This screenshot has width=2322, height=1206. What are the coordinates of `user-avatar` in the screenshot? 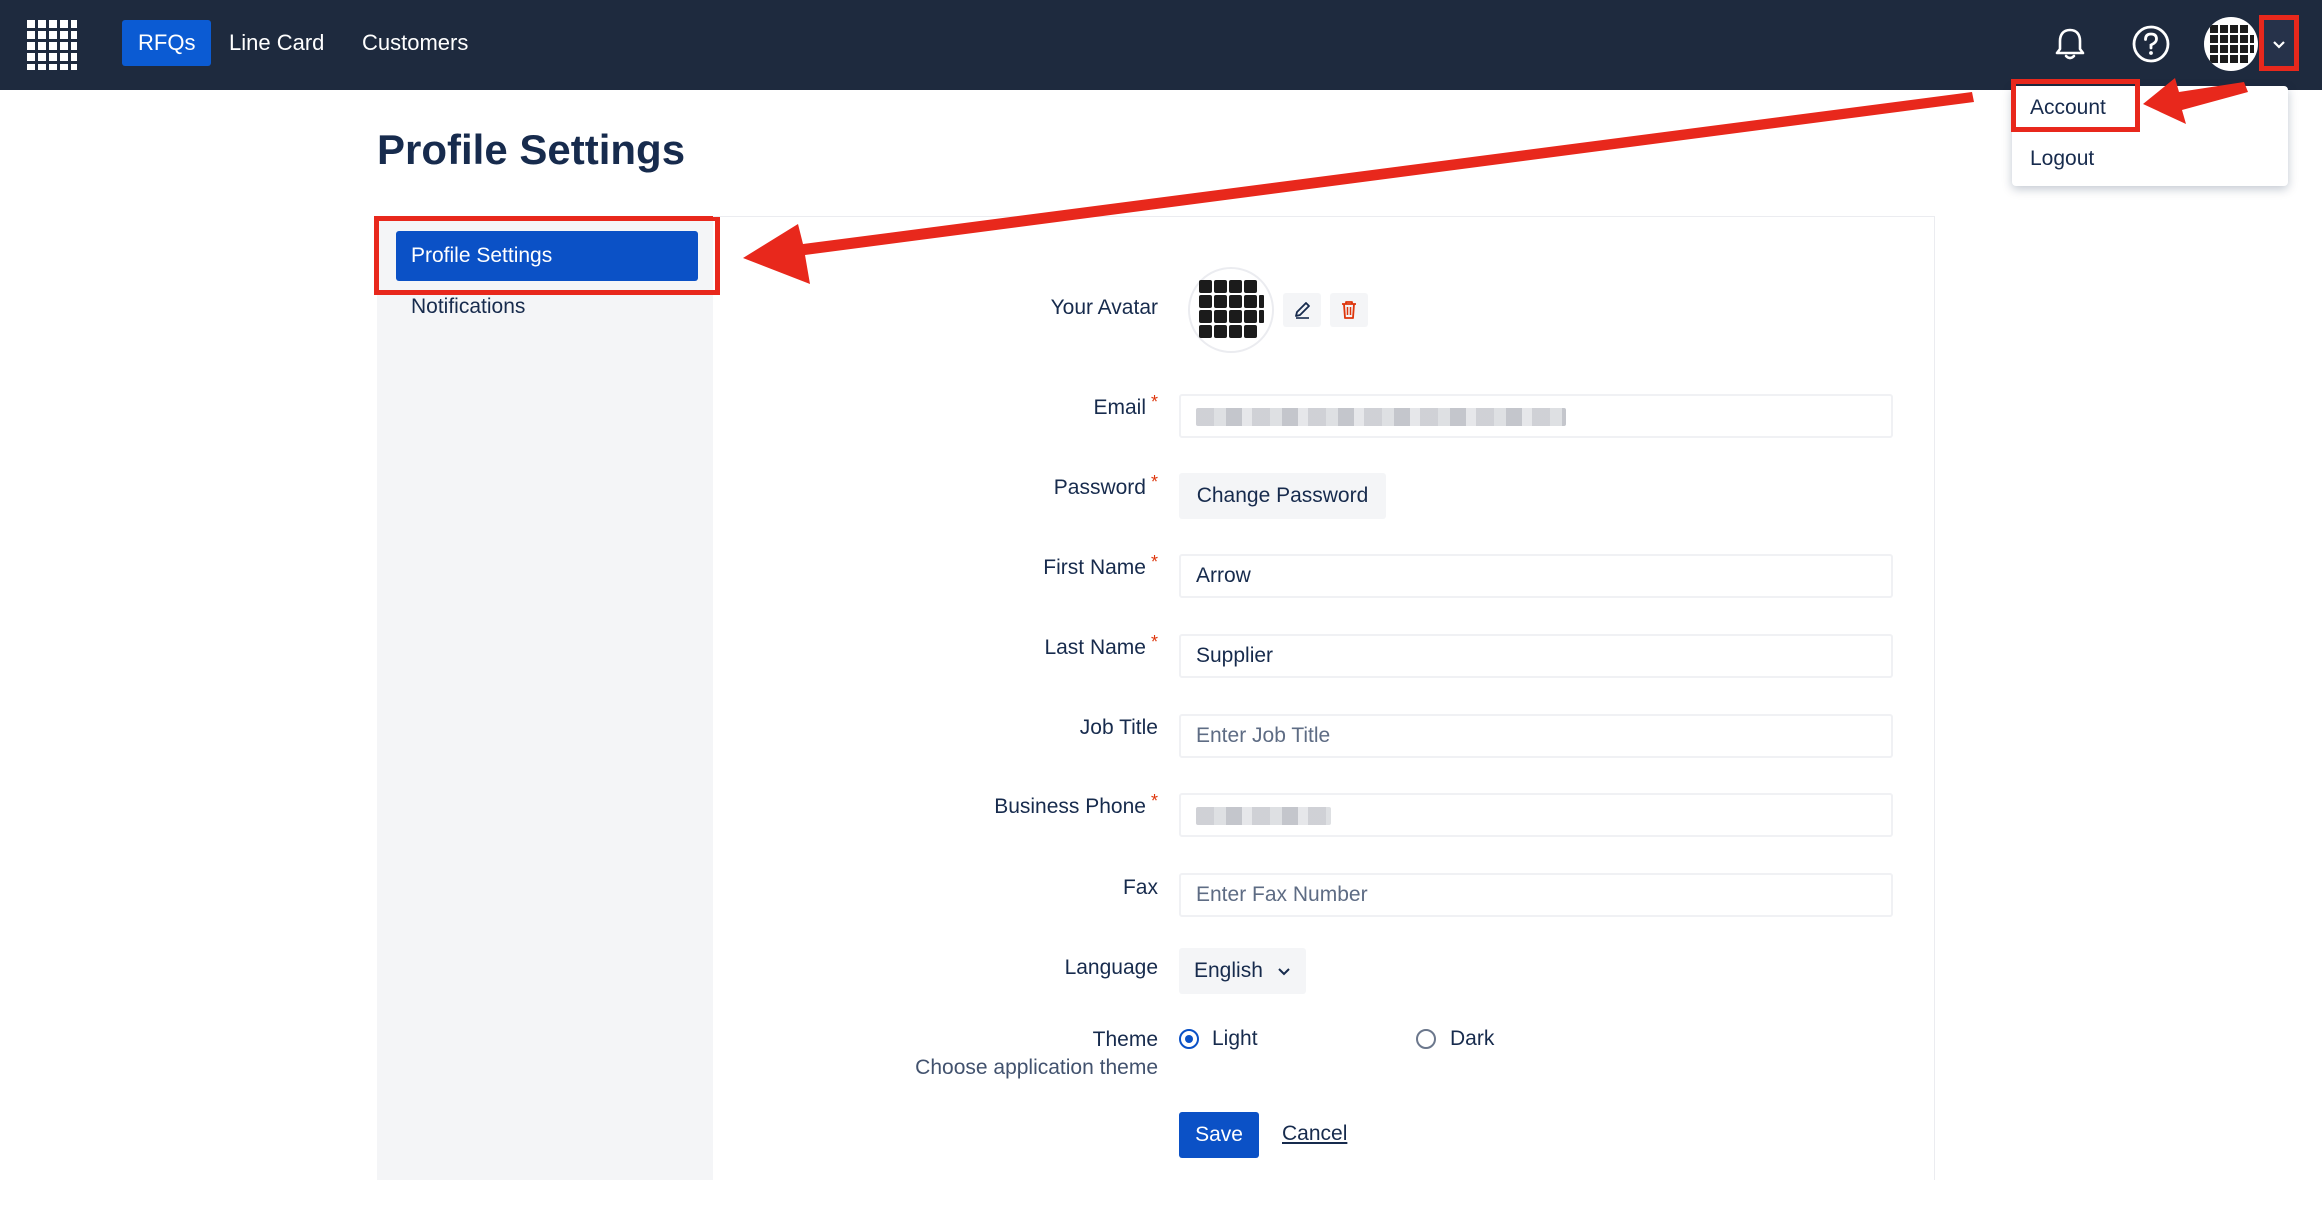 It's located at (2231, 44).